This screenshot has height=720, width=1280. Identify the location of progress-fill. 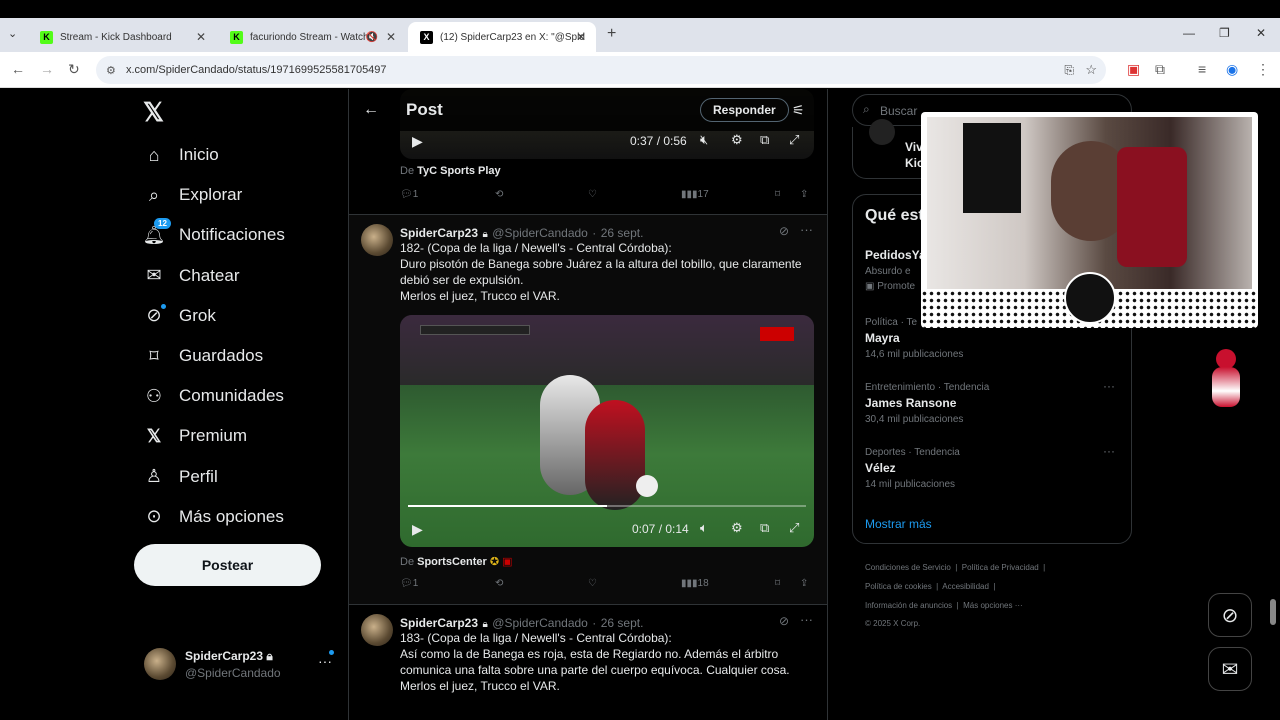
(507, 506).